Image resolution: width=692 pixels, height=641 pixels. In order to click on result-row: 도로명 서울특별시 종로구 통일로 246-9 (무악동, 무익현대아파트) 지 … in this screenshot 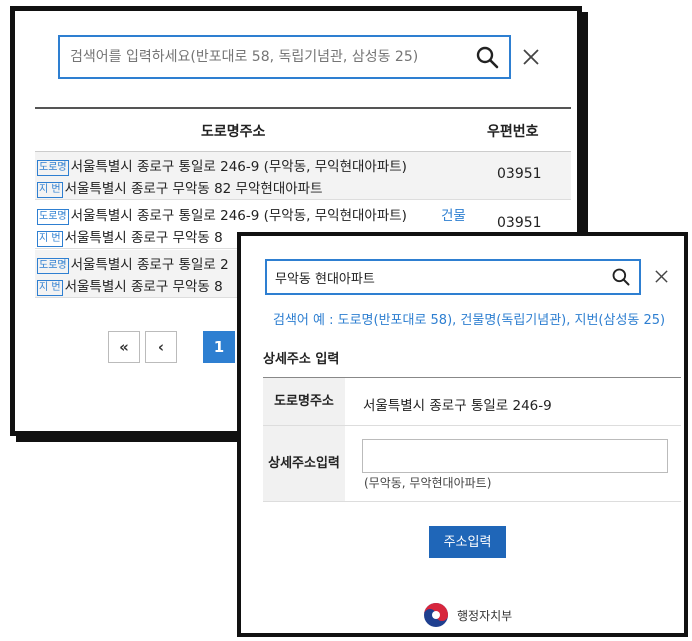, I will do `click(303, 176)`.